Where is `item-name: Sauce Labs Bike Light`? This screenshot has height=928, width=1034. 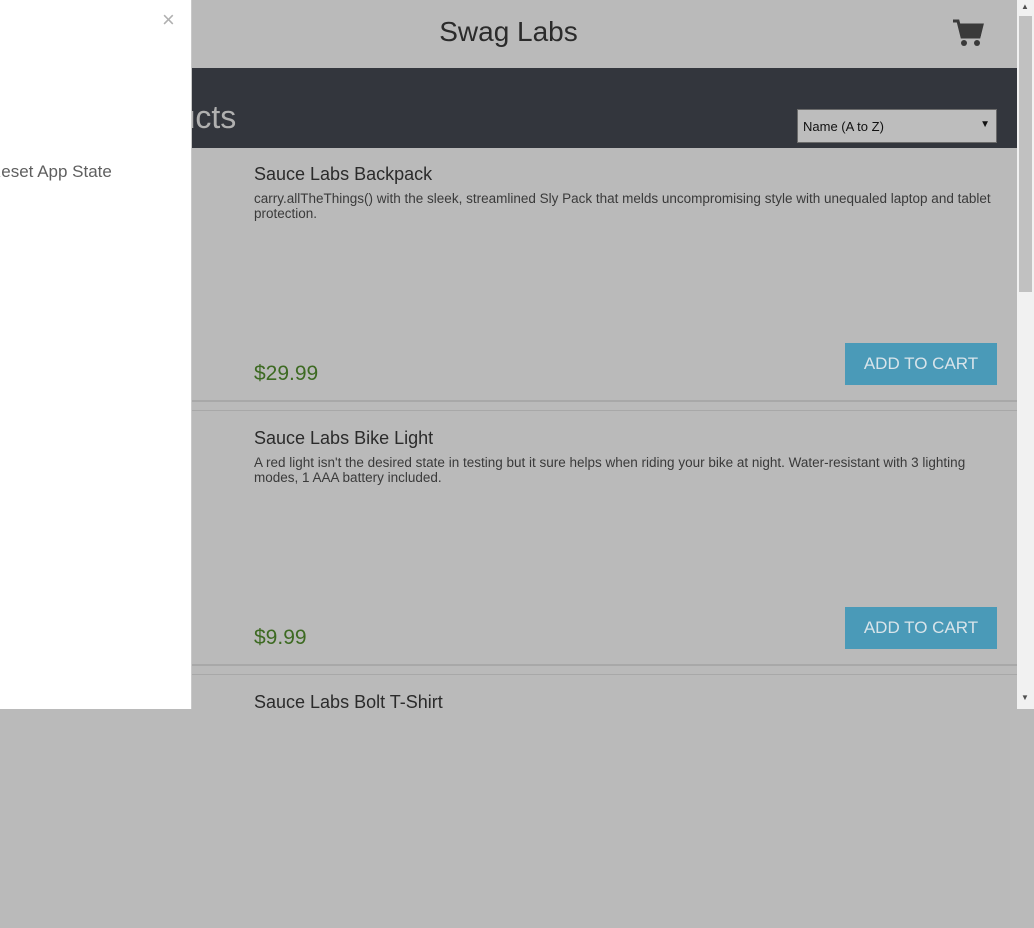 item-name: Sauce Labs Bike Light is located at coordinates (343, 438).